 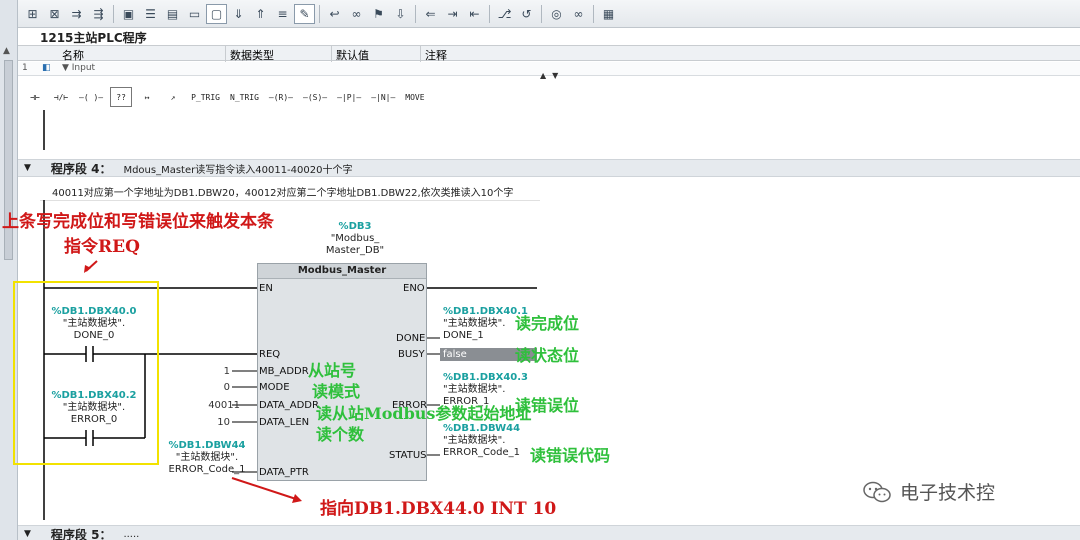 What do you see at coordinates (336, 391) in the screenshot?
I see `annotation-mode: 读模式` at bounding box center [336, 391].